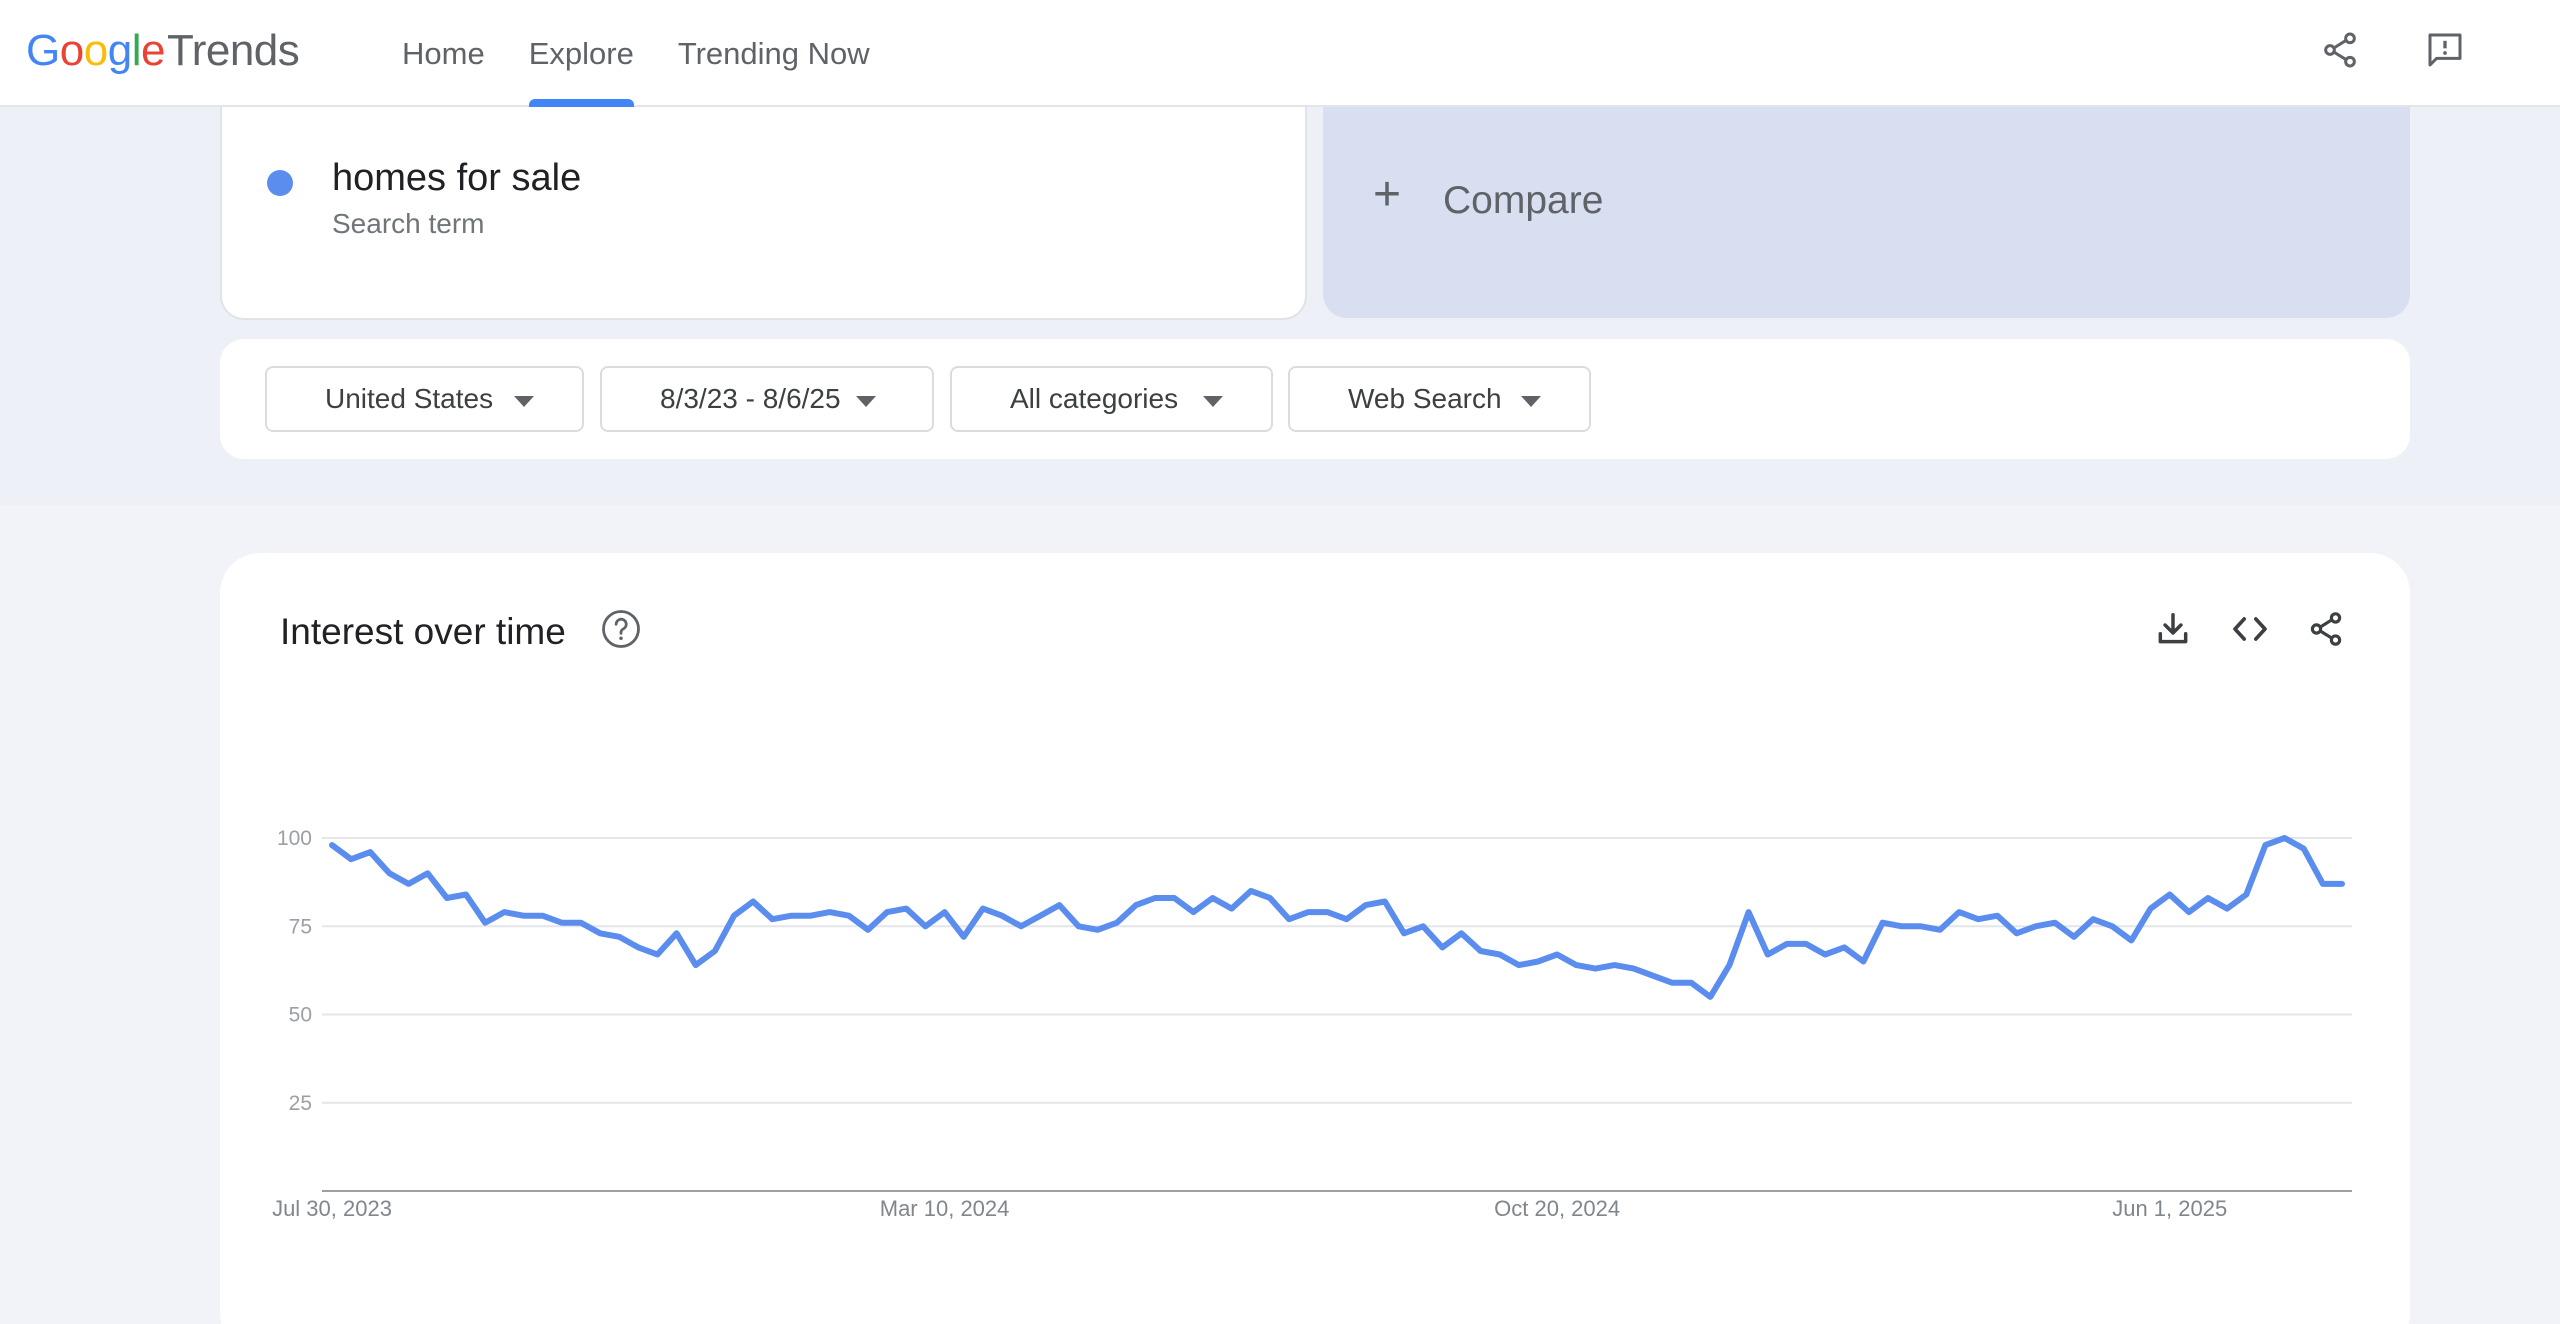 Image resolution: width=2560 pixels, height=1324 pixels. Describe the element at coordinates (424, 399) in the screenshot. I see `region-select: United States` at that location.